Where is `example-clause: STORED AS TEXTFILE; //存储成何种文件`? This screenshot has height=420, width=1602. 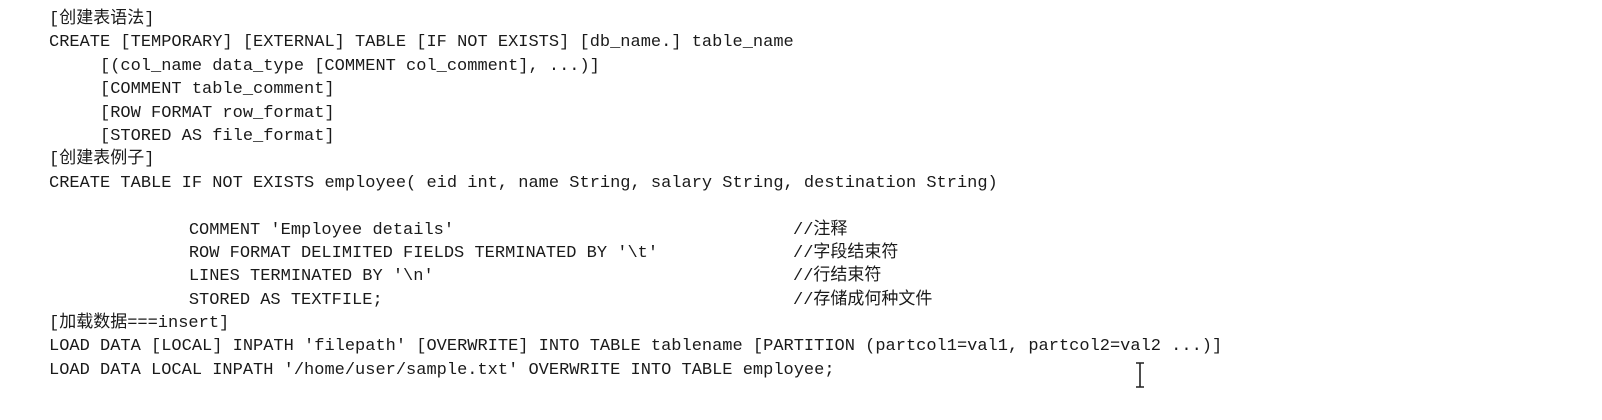
example-clause: STORED AS TEXTFILE; //存储成何种文件 is located at coordinates (635, 287).